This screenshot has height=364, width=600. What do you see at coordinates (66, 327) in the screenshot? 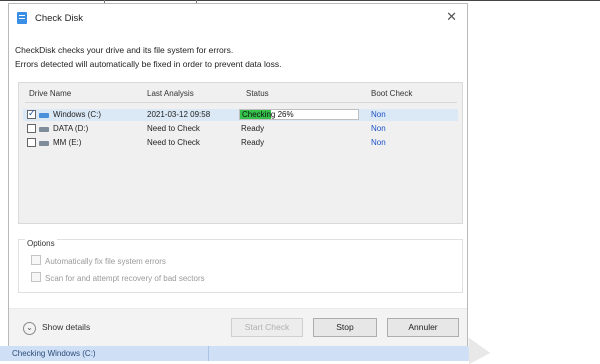
I see `show-details-label: Show details` at bounding box center [66, 327].